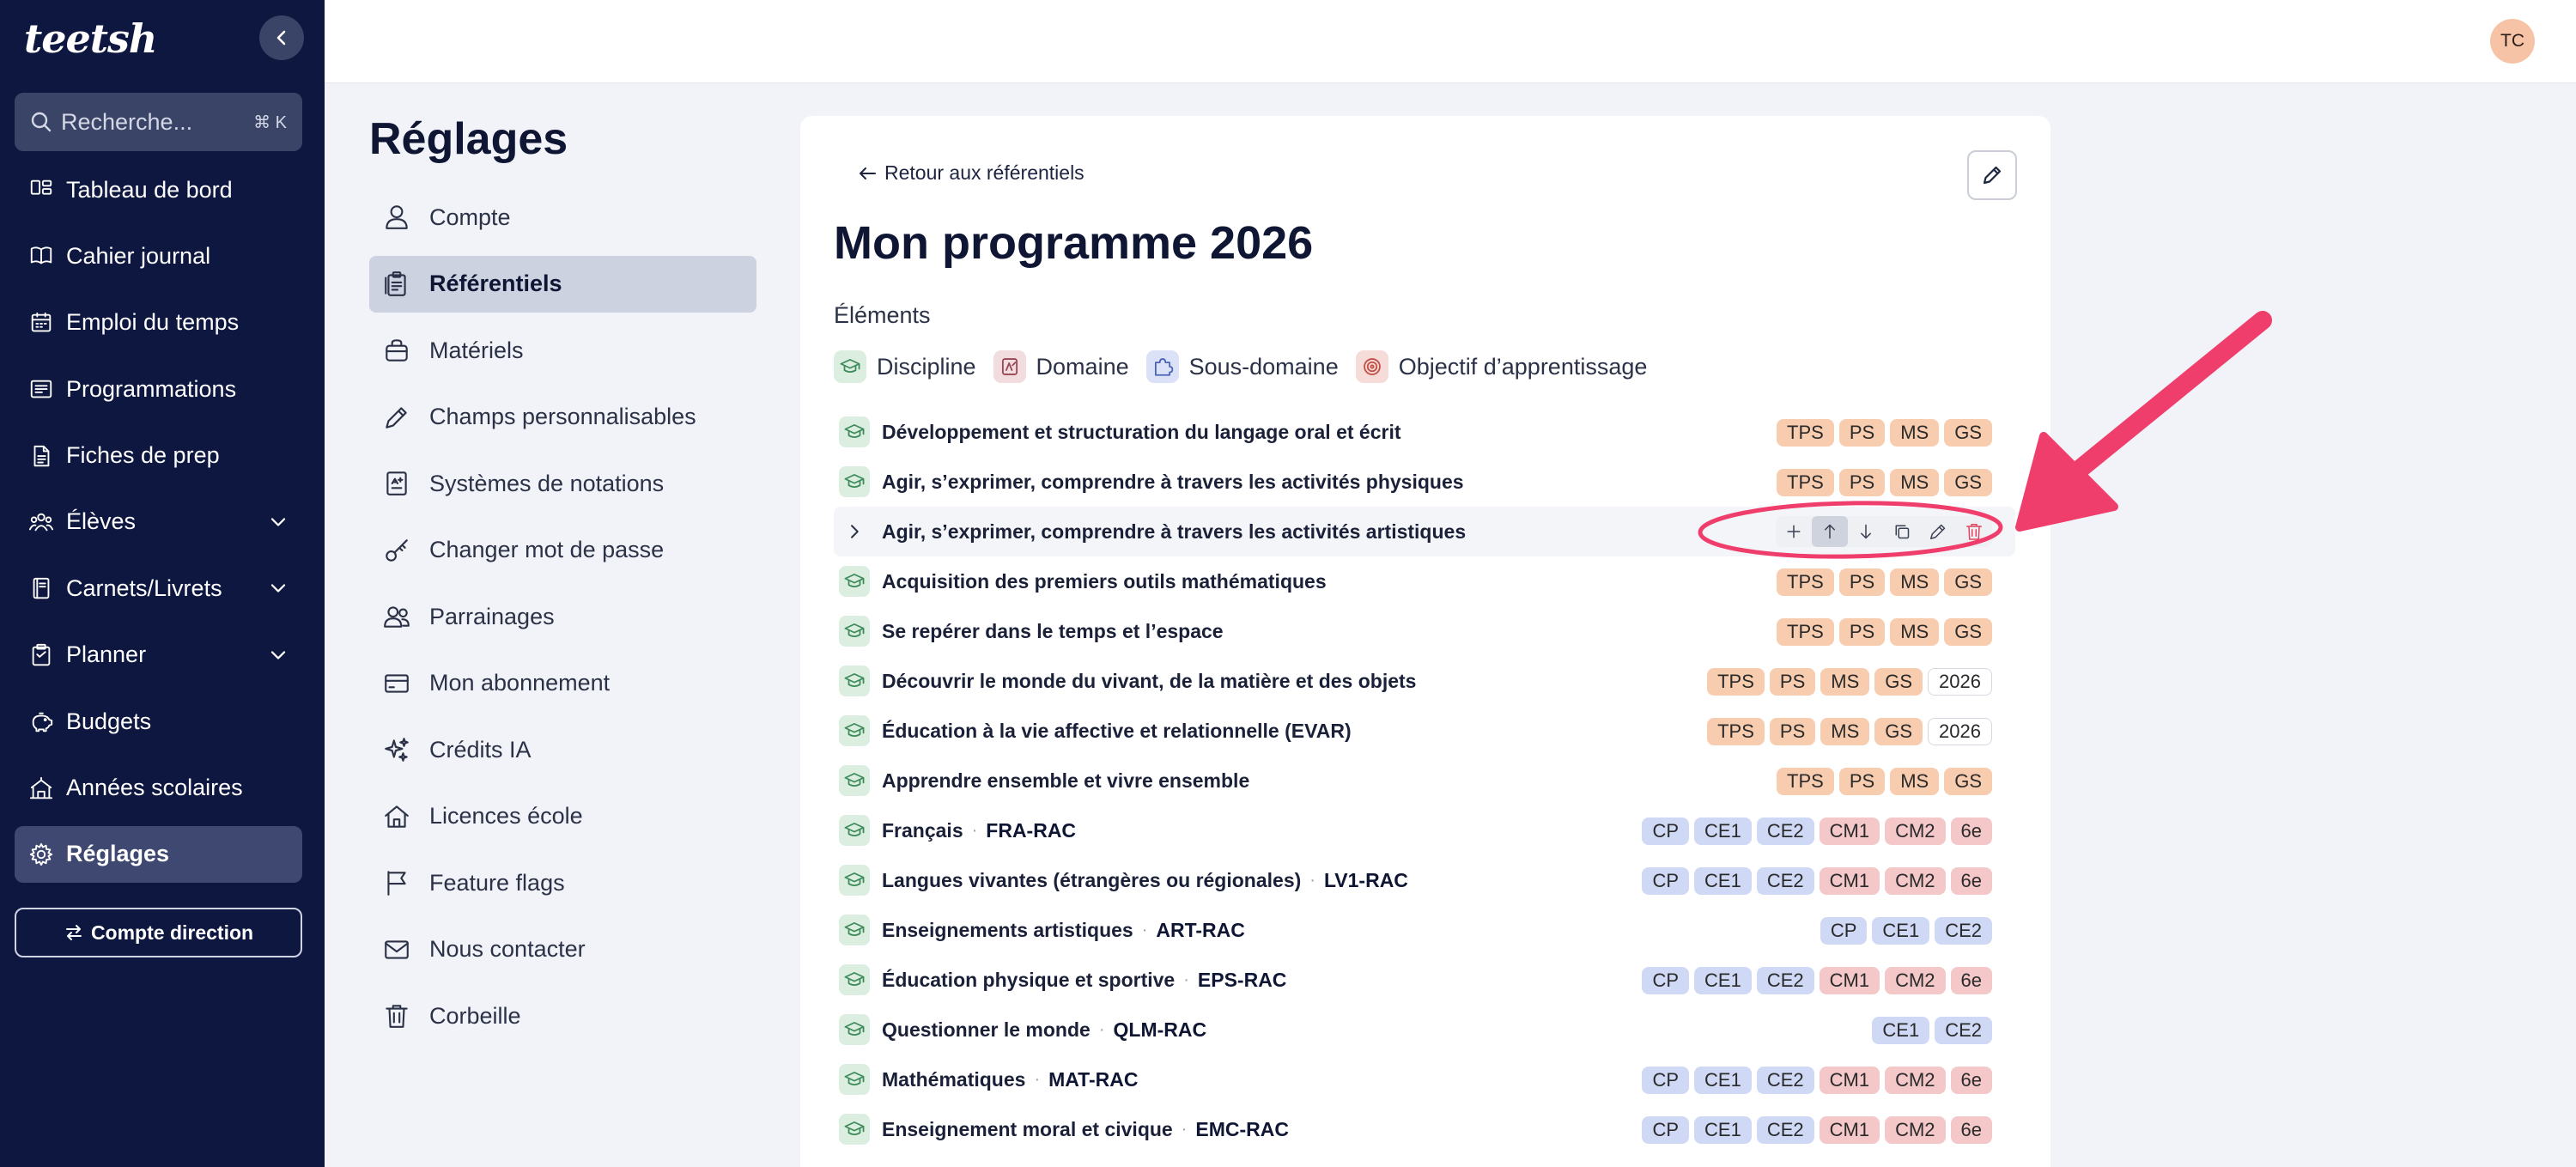 The width and height of the screenshot is (2576, 1167). Describe the element at coordinates (151, 388) in the screenshot. I see `sidebar-item-label: Programmations` at that location.